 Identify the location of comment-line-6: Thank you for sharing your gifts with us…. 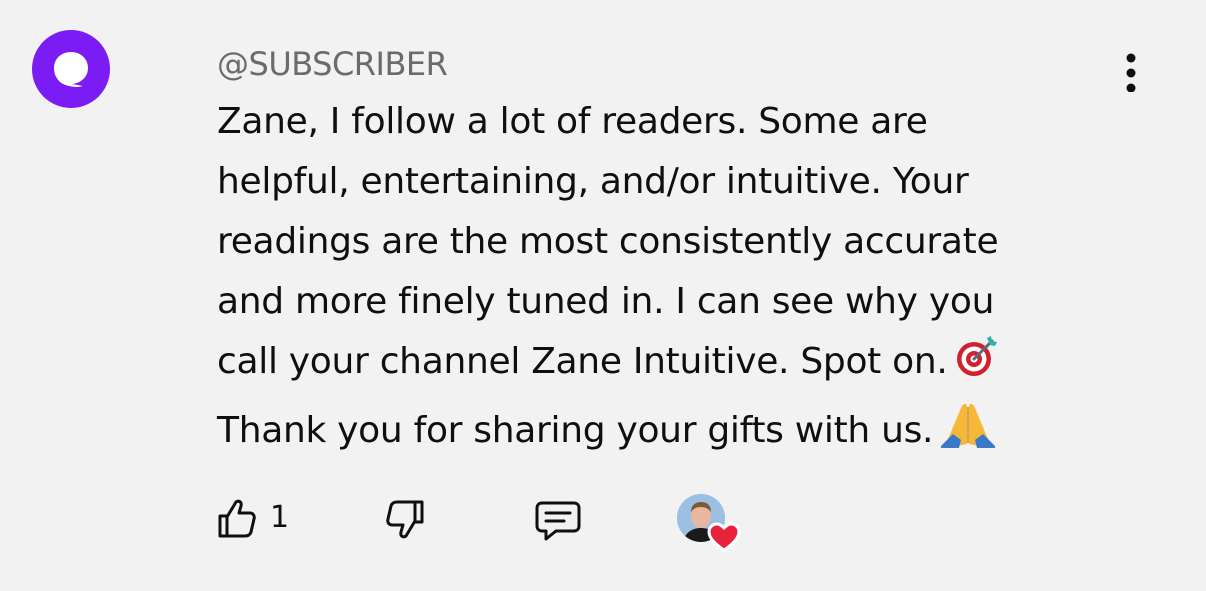
(657, 432).